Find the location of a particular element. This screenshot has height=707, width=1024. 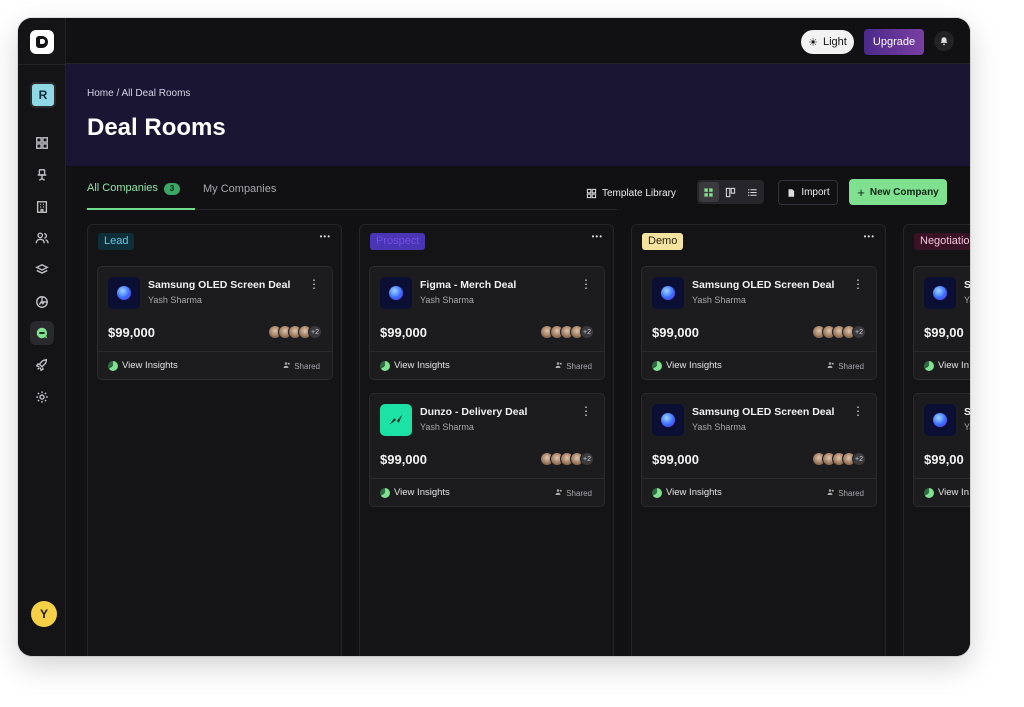

sun-icon: ☀ is located at coordinates (813, 42).